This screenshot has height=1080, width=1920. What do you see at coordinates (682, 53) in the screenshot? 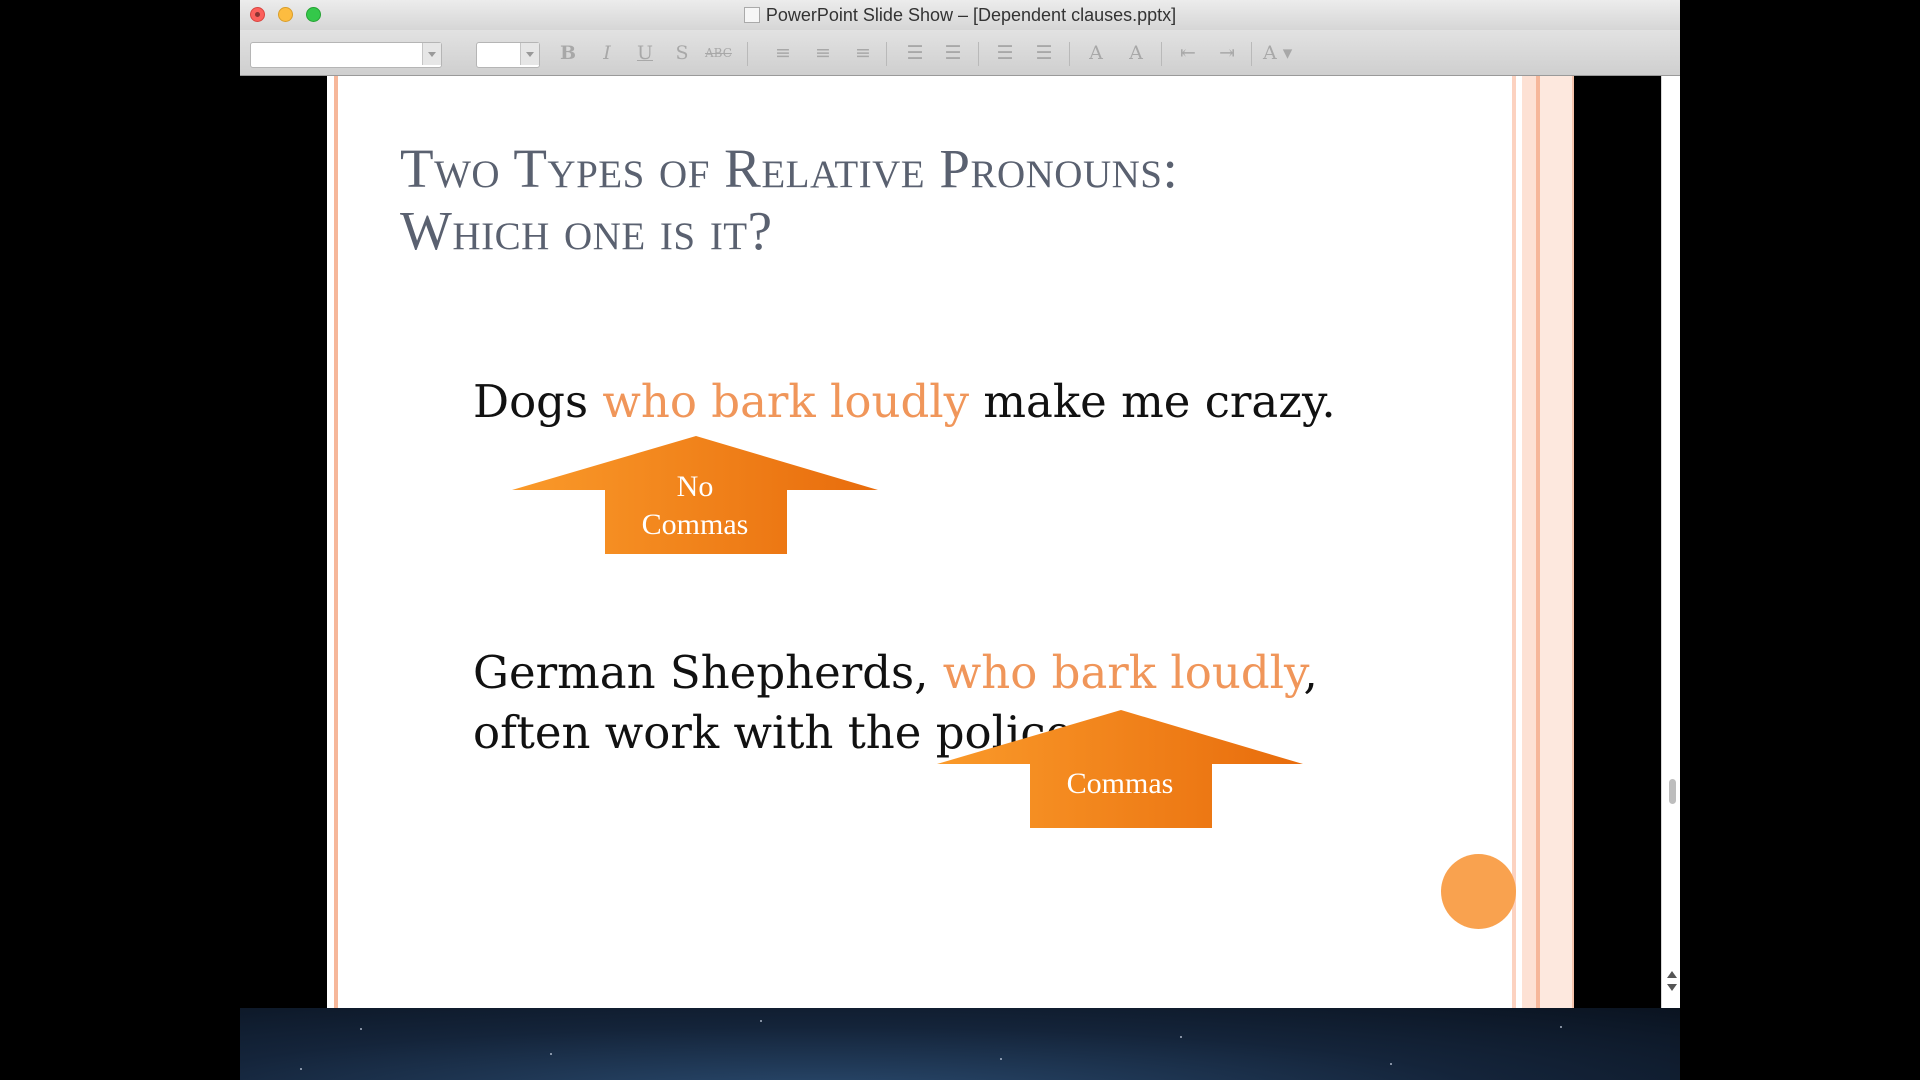
I see `shadow-button: S` at bounding box center [682, 53].